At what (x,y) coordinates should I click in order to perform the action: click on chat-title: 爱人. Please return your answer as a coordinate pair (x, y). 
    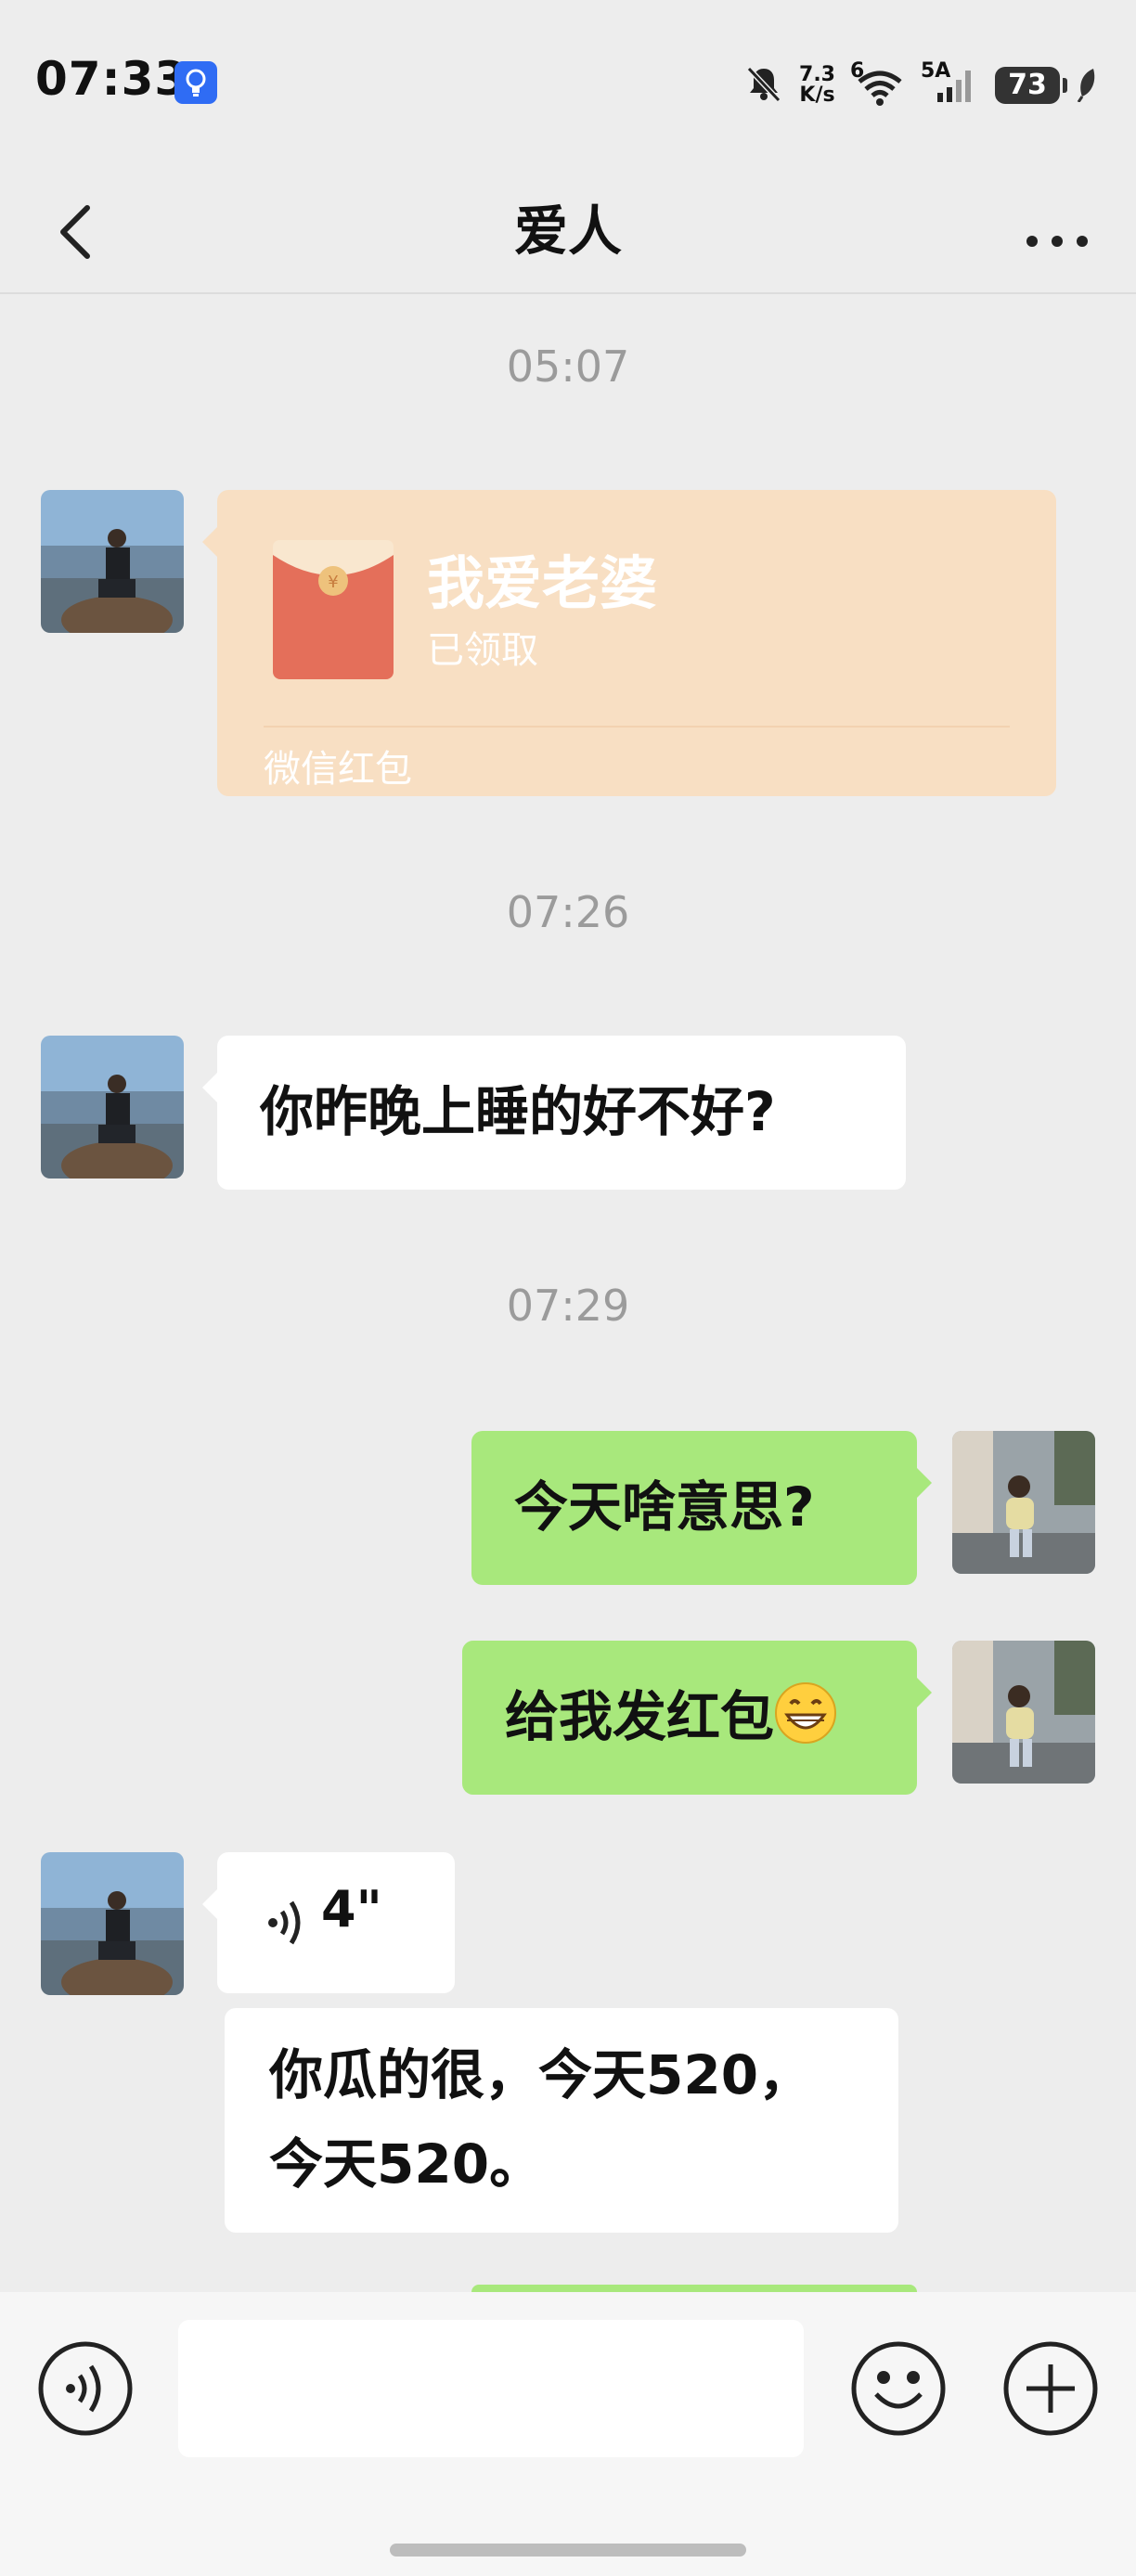
    Looking at the image, I should click on (567, 232).